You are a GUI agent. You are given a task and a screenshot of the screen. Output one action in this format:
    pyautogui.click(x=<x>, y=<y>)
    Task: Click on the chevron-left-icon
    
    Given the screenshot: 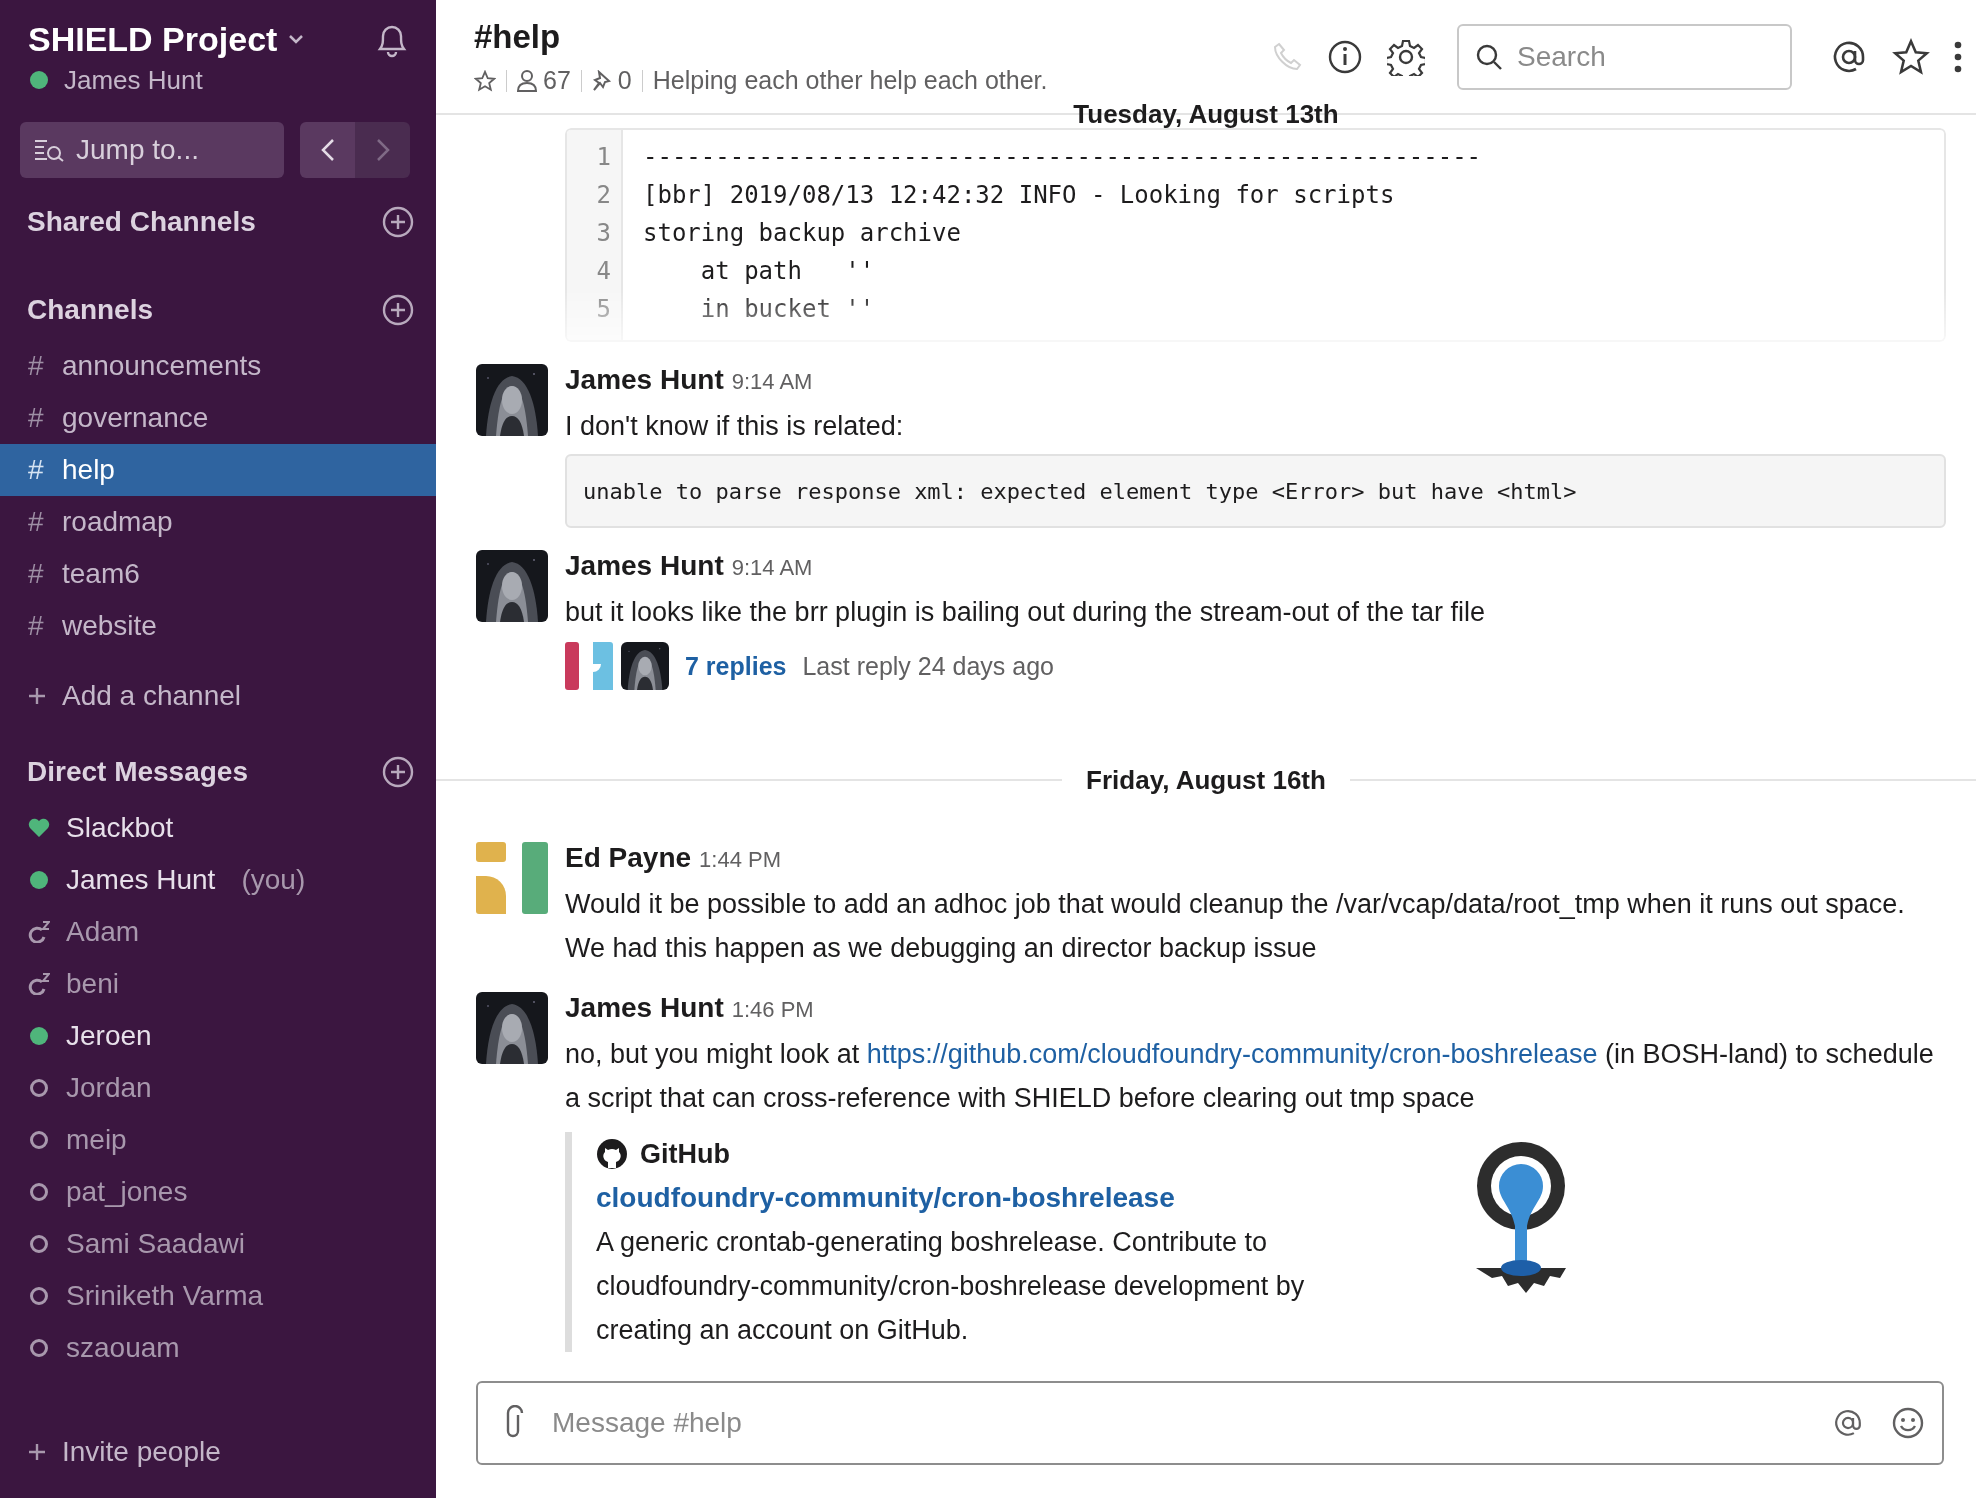 What is the action you would take?
    pyautogui.click(x=327, y=150)
    